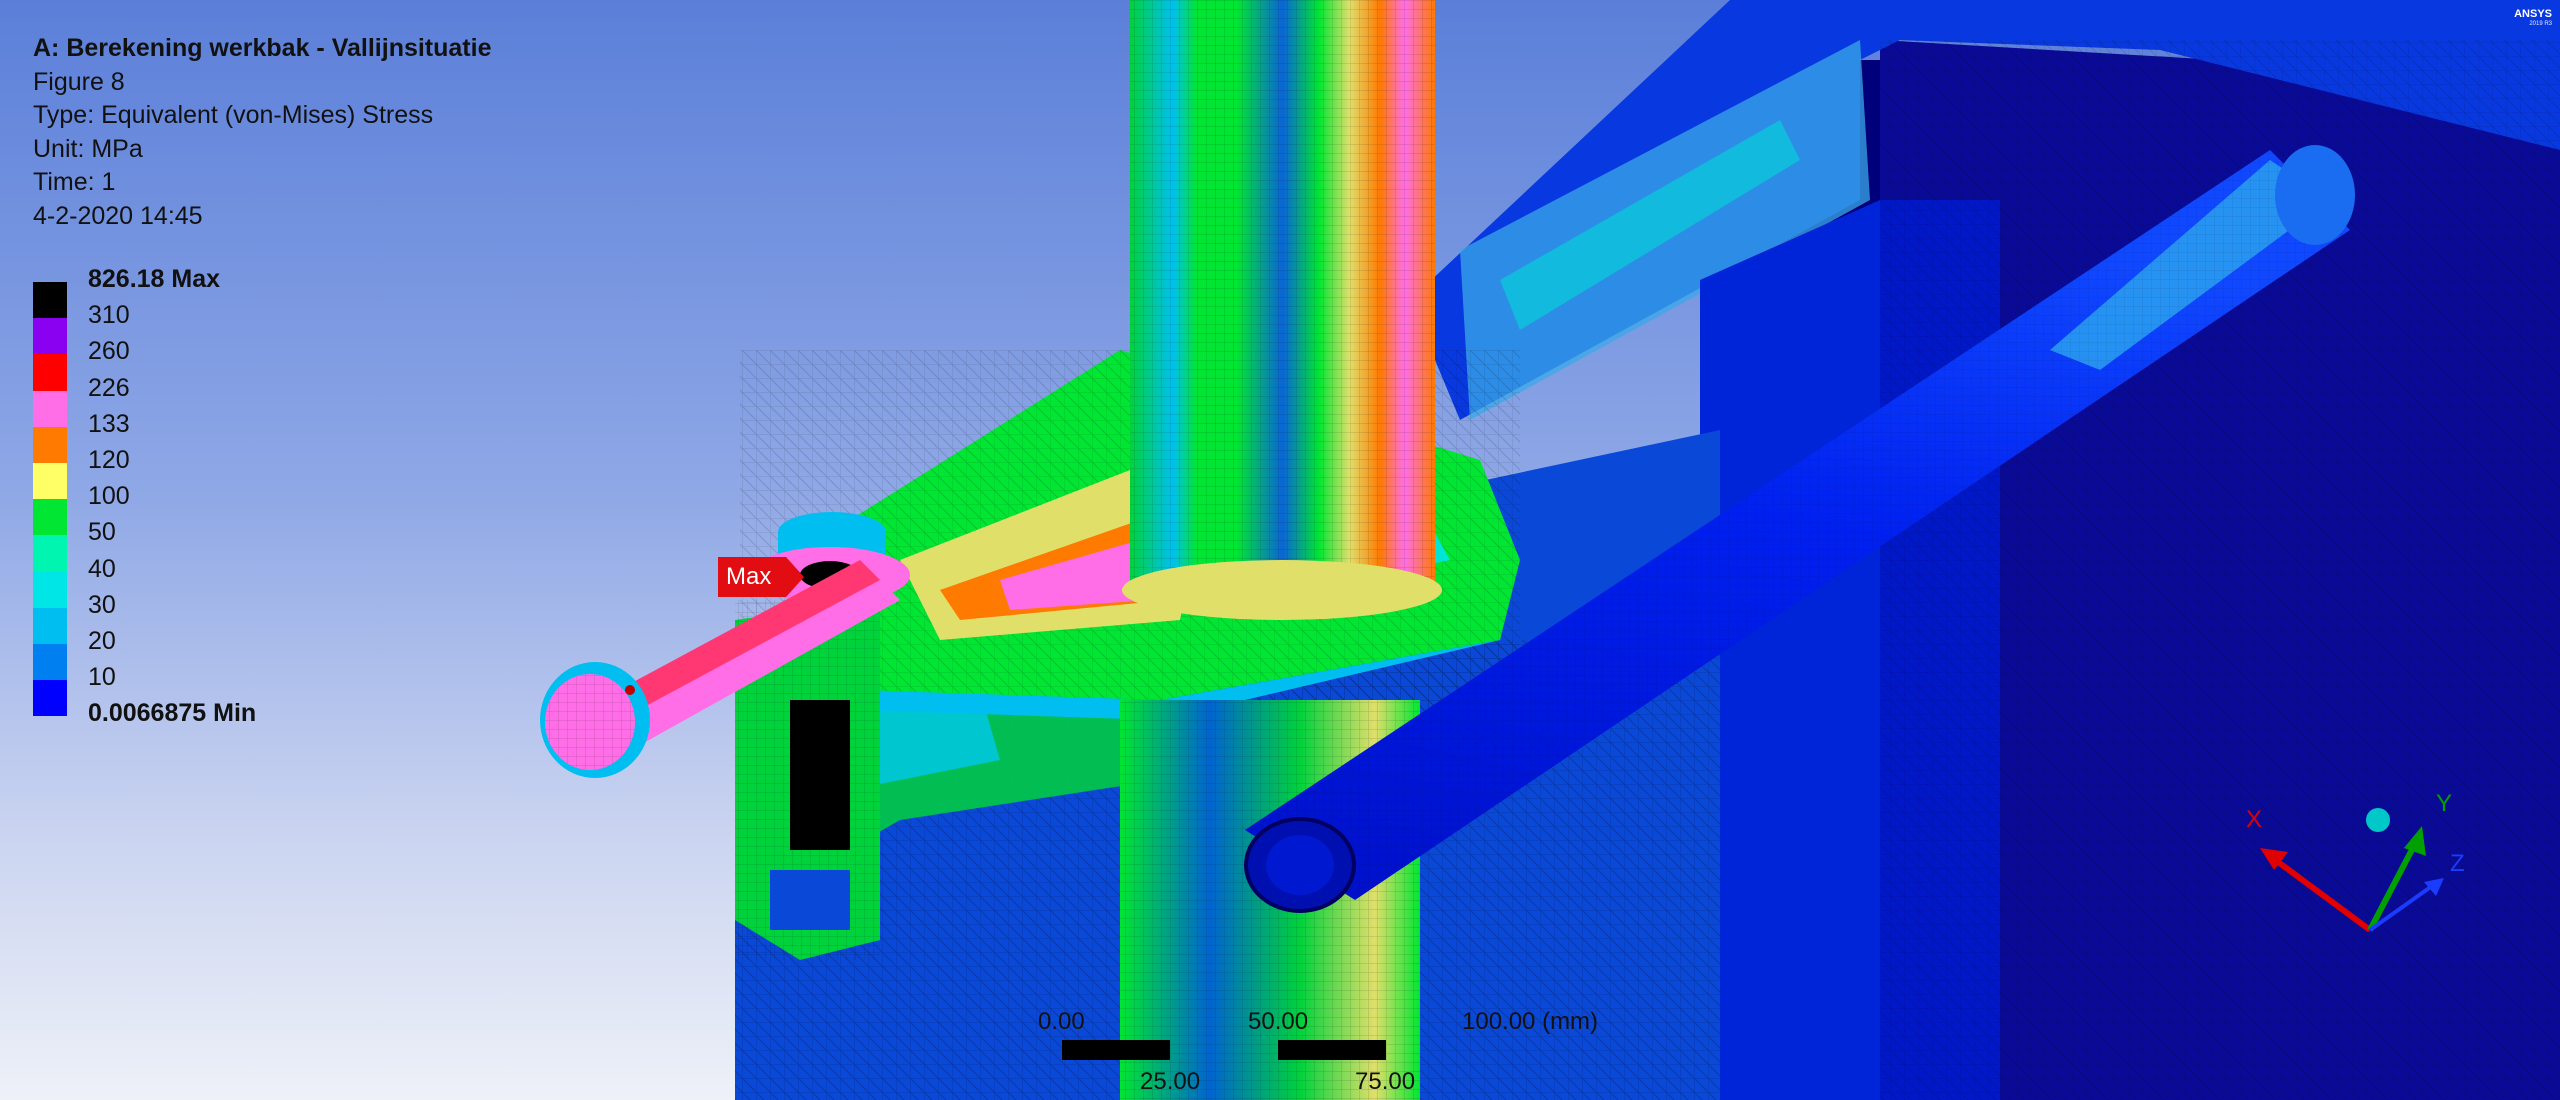 The height and width of the screenshot is (1100, 2560). What do you see at coordinates (2320, 893) in the screenshot?
I see `x-axis-arrow` at bounding box center [2320, 893].